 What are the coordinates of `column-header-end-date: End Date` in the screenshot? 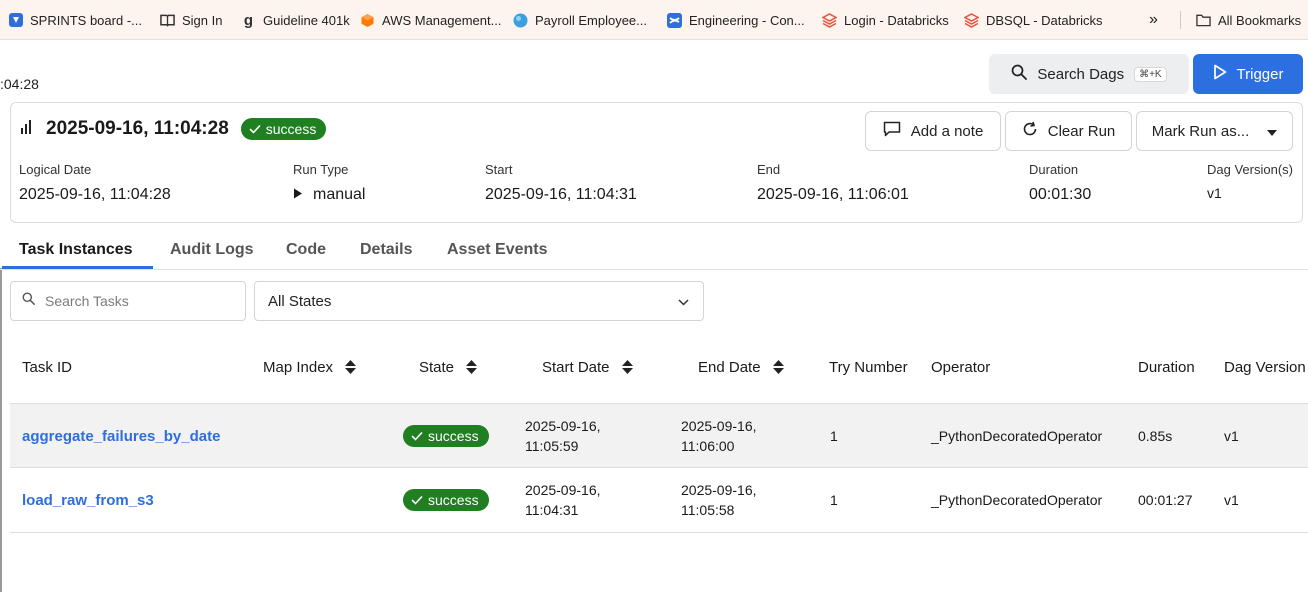 It's located at (741, 367).